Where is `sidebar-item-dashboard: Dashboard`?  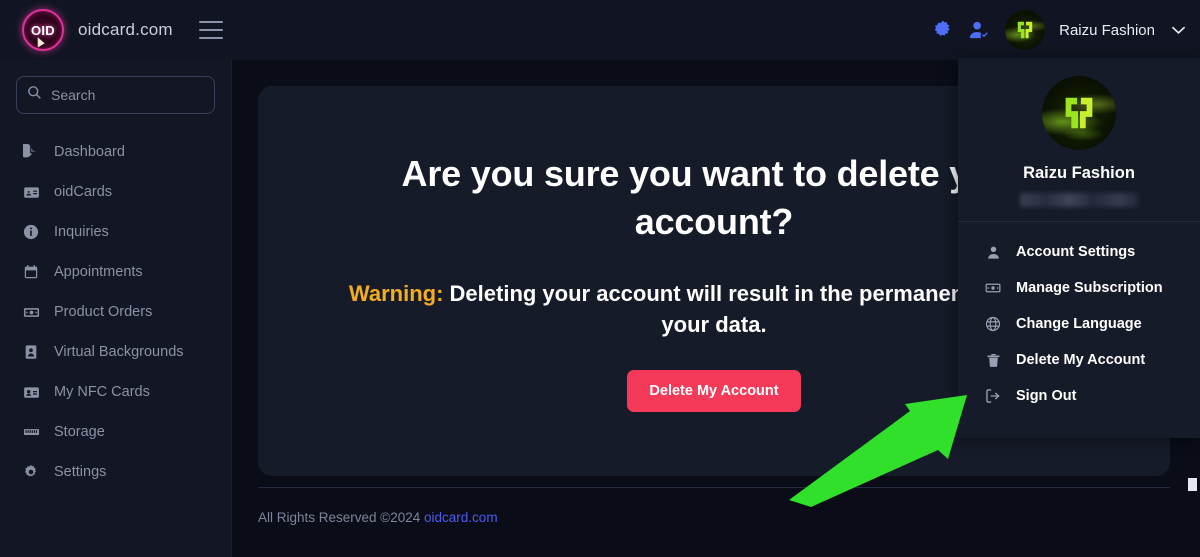 sidebar-item-dashboard: Dashboard is located at coordinates (115, 152).